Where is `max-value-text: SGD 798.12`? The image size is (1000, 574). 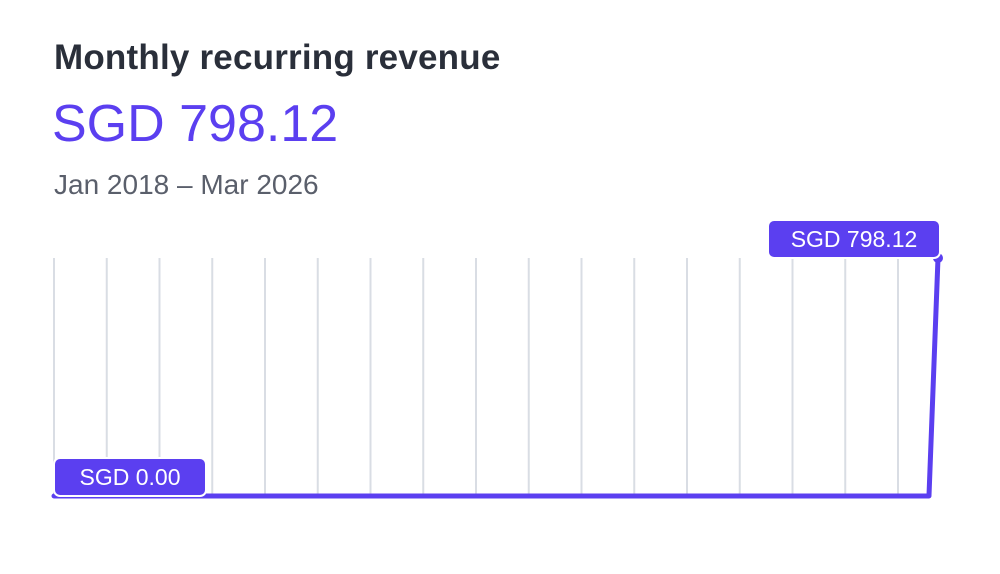
max-value-text: SGD 798.12 is located at coordinates (854, 239).